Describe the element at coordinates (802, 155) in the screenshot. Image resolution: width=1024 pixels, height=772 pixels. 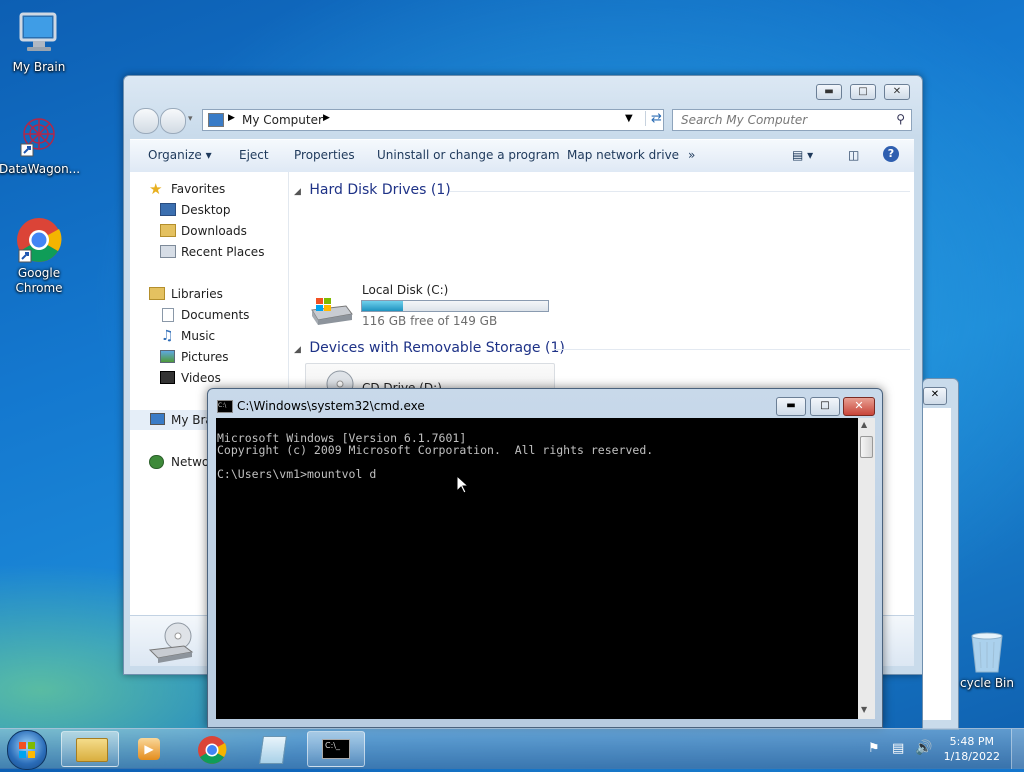
I see `view-options-icon: ▤ ▾` at that location.